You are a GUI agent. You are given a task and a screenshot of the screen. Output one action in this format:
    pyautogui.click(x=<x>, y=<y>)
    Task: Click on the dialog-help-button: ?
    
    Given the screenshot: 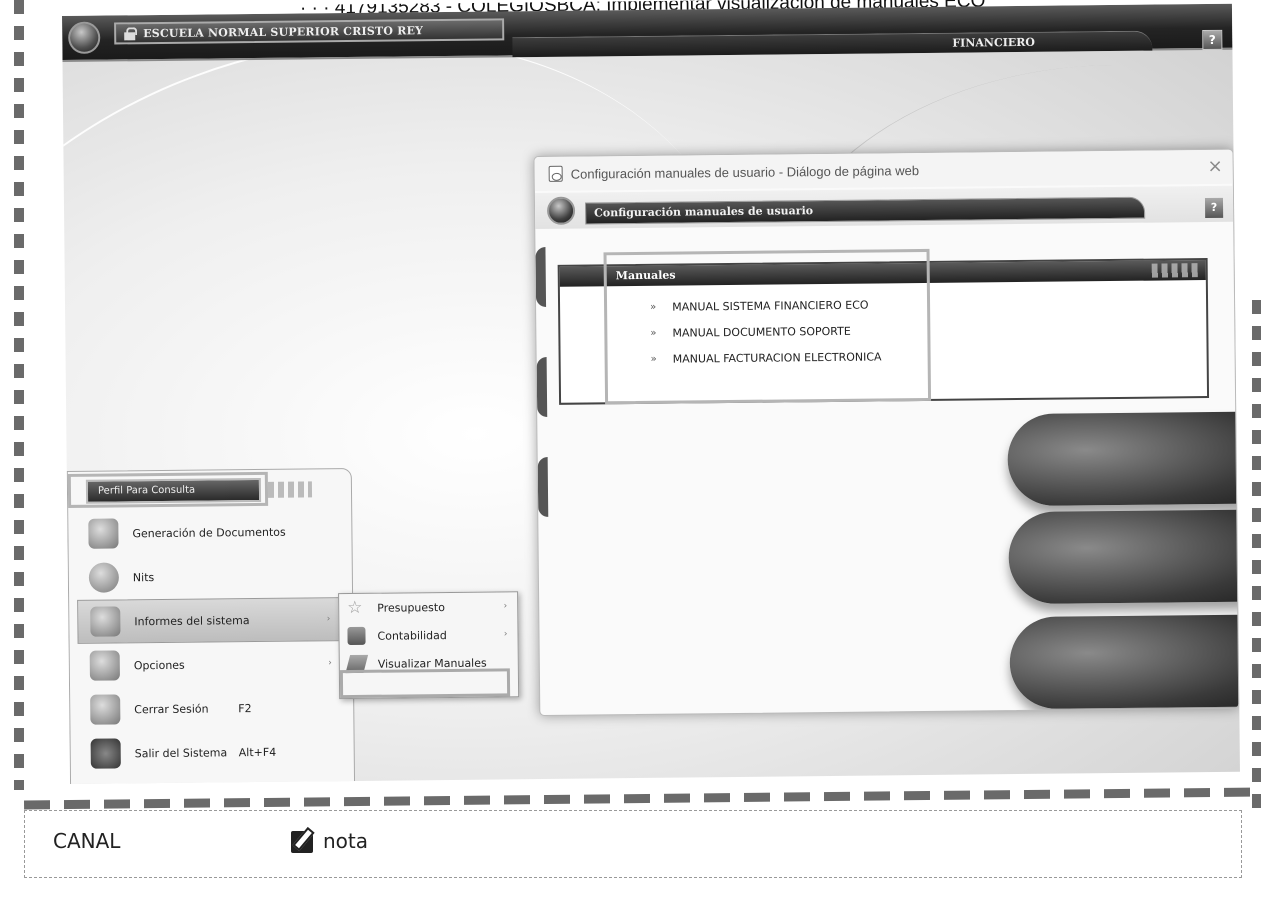 What is the action you would take?
    pyautogui.click(x=1214, y=208)
    